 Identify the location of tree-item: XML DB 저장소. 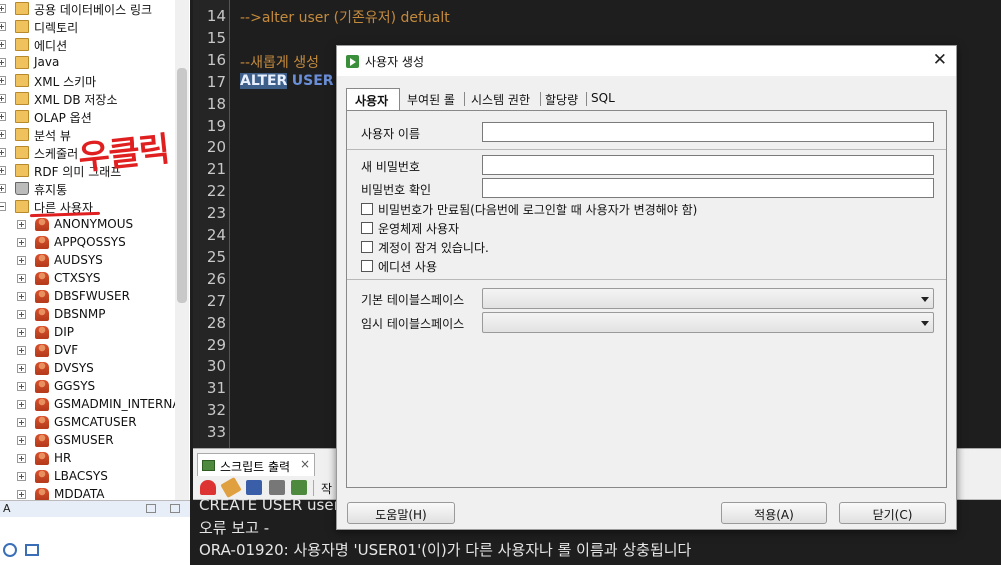
(95, 99).